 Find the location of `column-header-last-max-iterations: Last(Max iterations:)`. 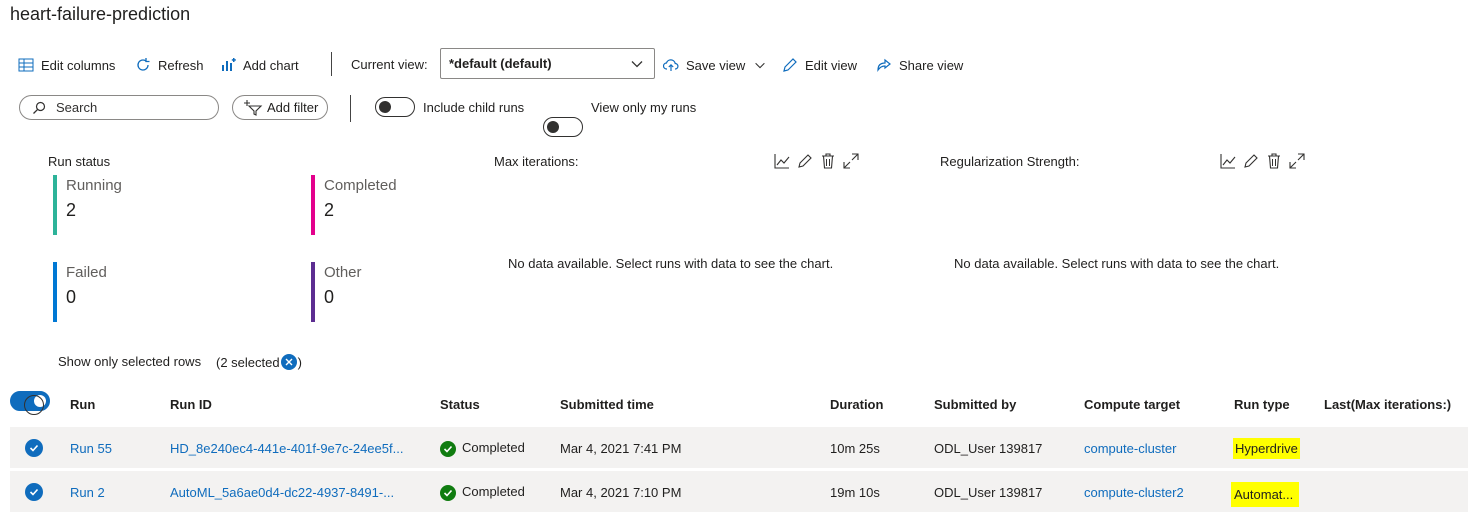

column-header-last-max-iterations: Last(Max iterations:) is located at coordinates (1387, 404).